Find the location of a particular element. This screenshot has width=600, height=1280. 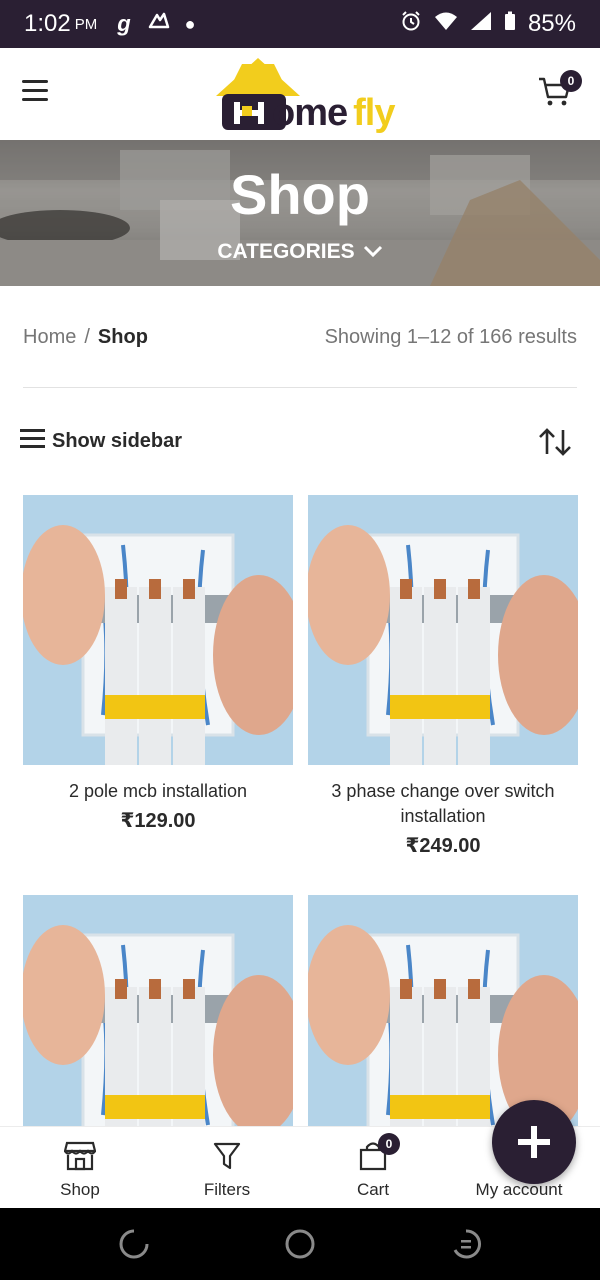

filter-icon is located at coordinates (227, 1158).